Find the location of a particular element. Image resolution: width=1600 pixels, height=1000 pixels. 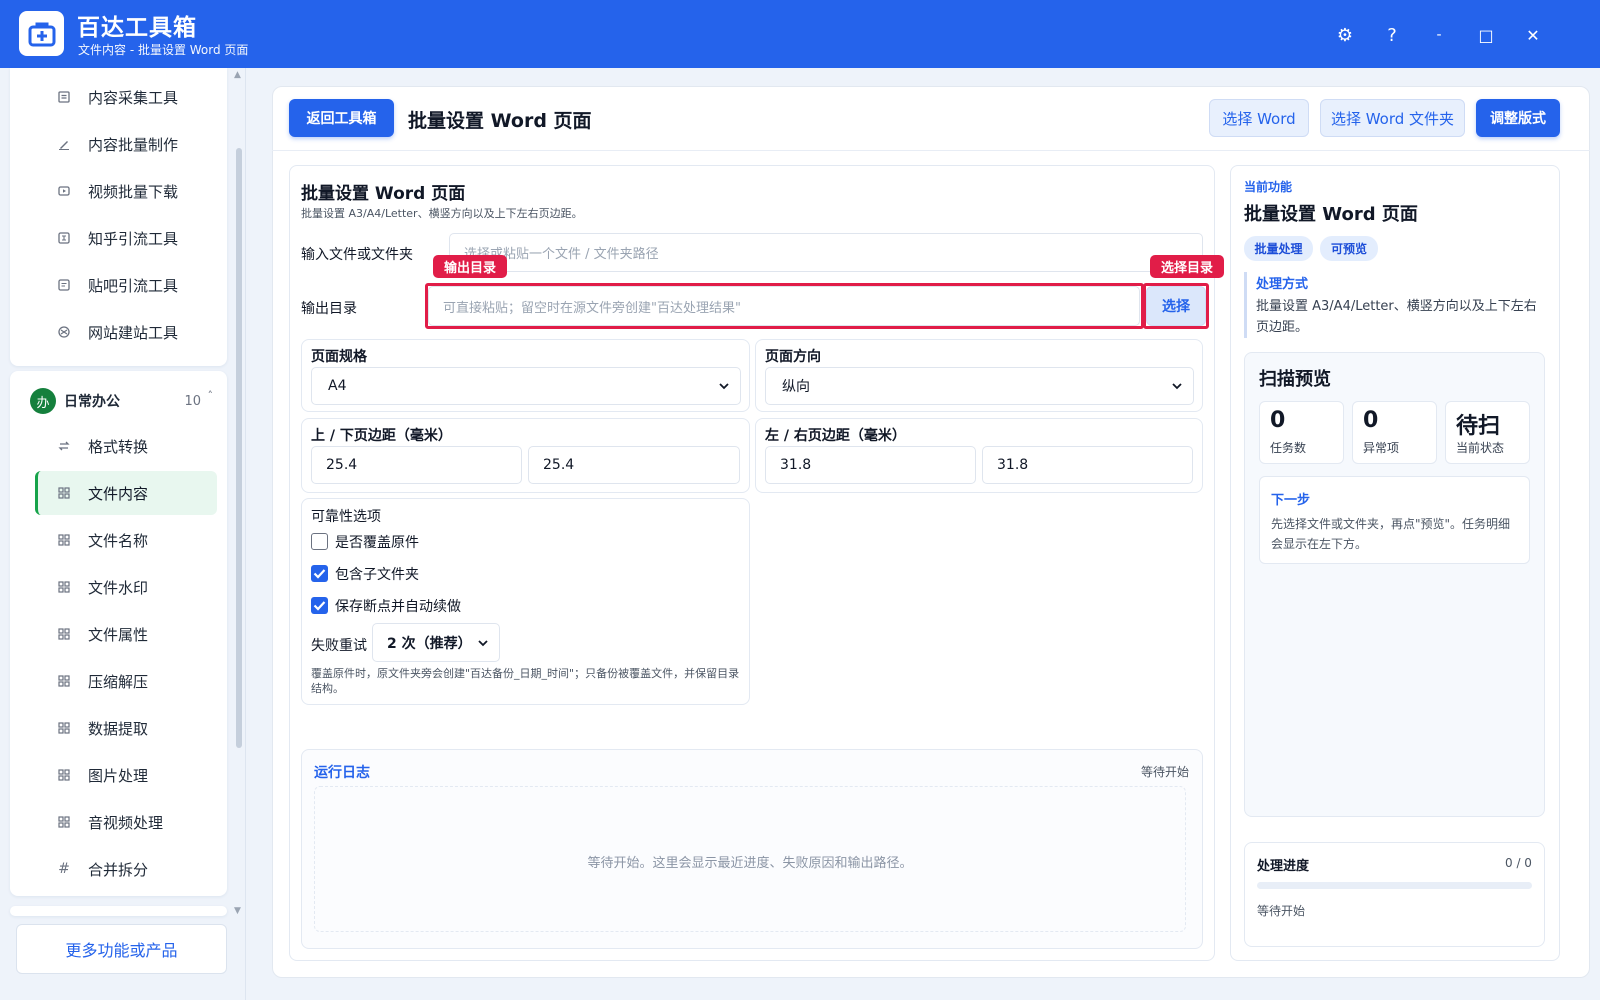

sidebar-item-file-content: 文件内容 is located at coordinates (126, 493).